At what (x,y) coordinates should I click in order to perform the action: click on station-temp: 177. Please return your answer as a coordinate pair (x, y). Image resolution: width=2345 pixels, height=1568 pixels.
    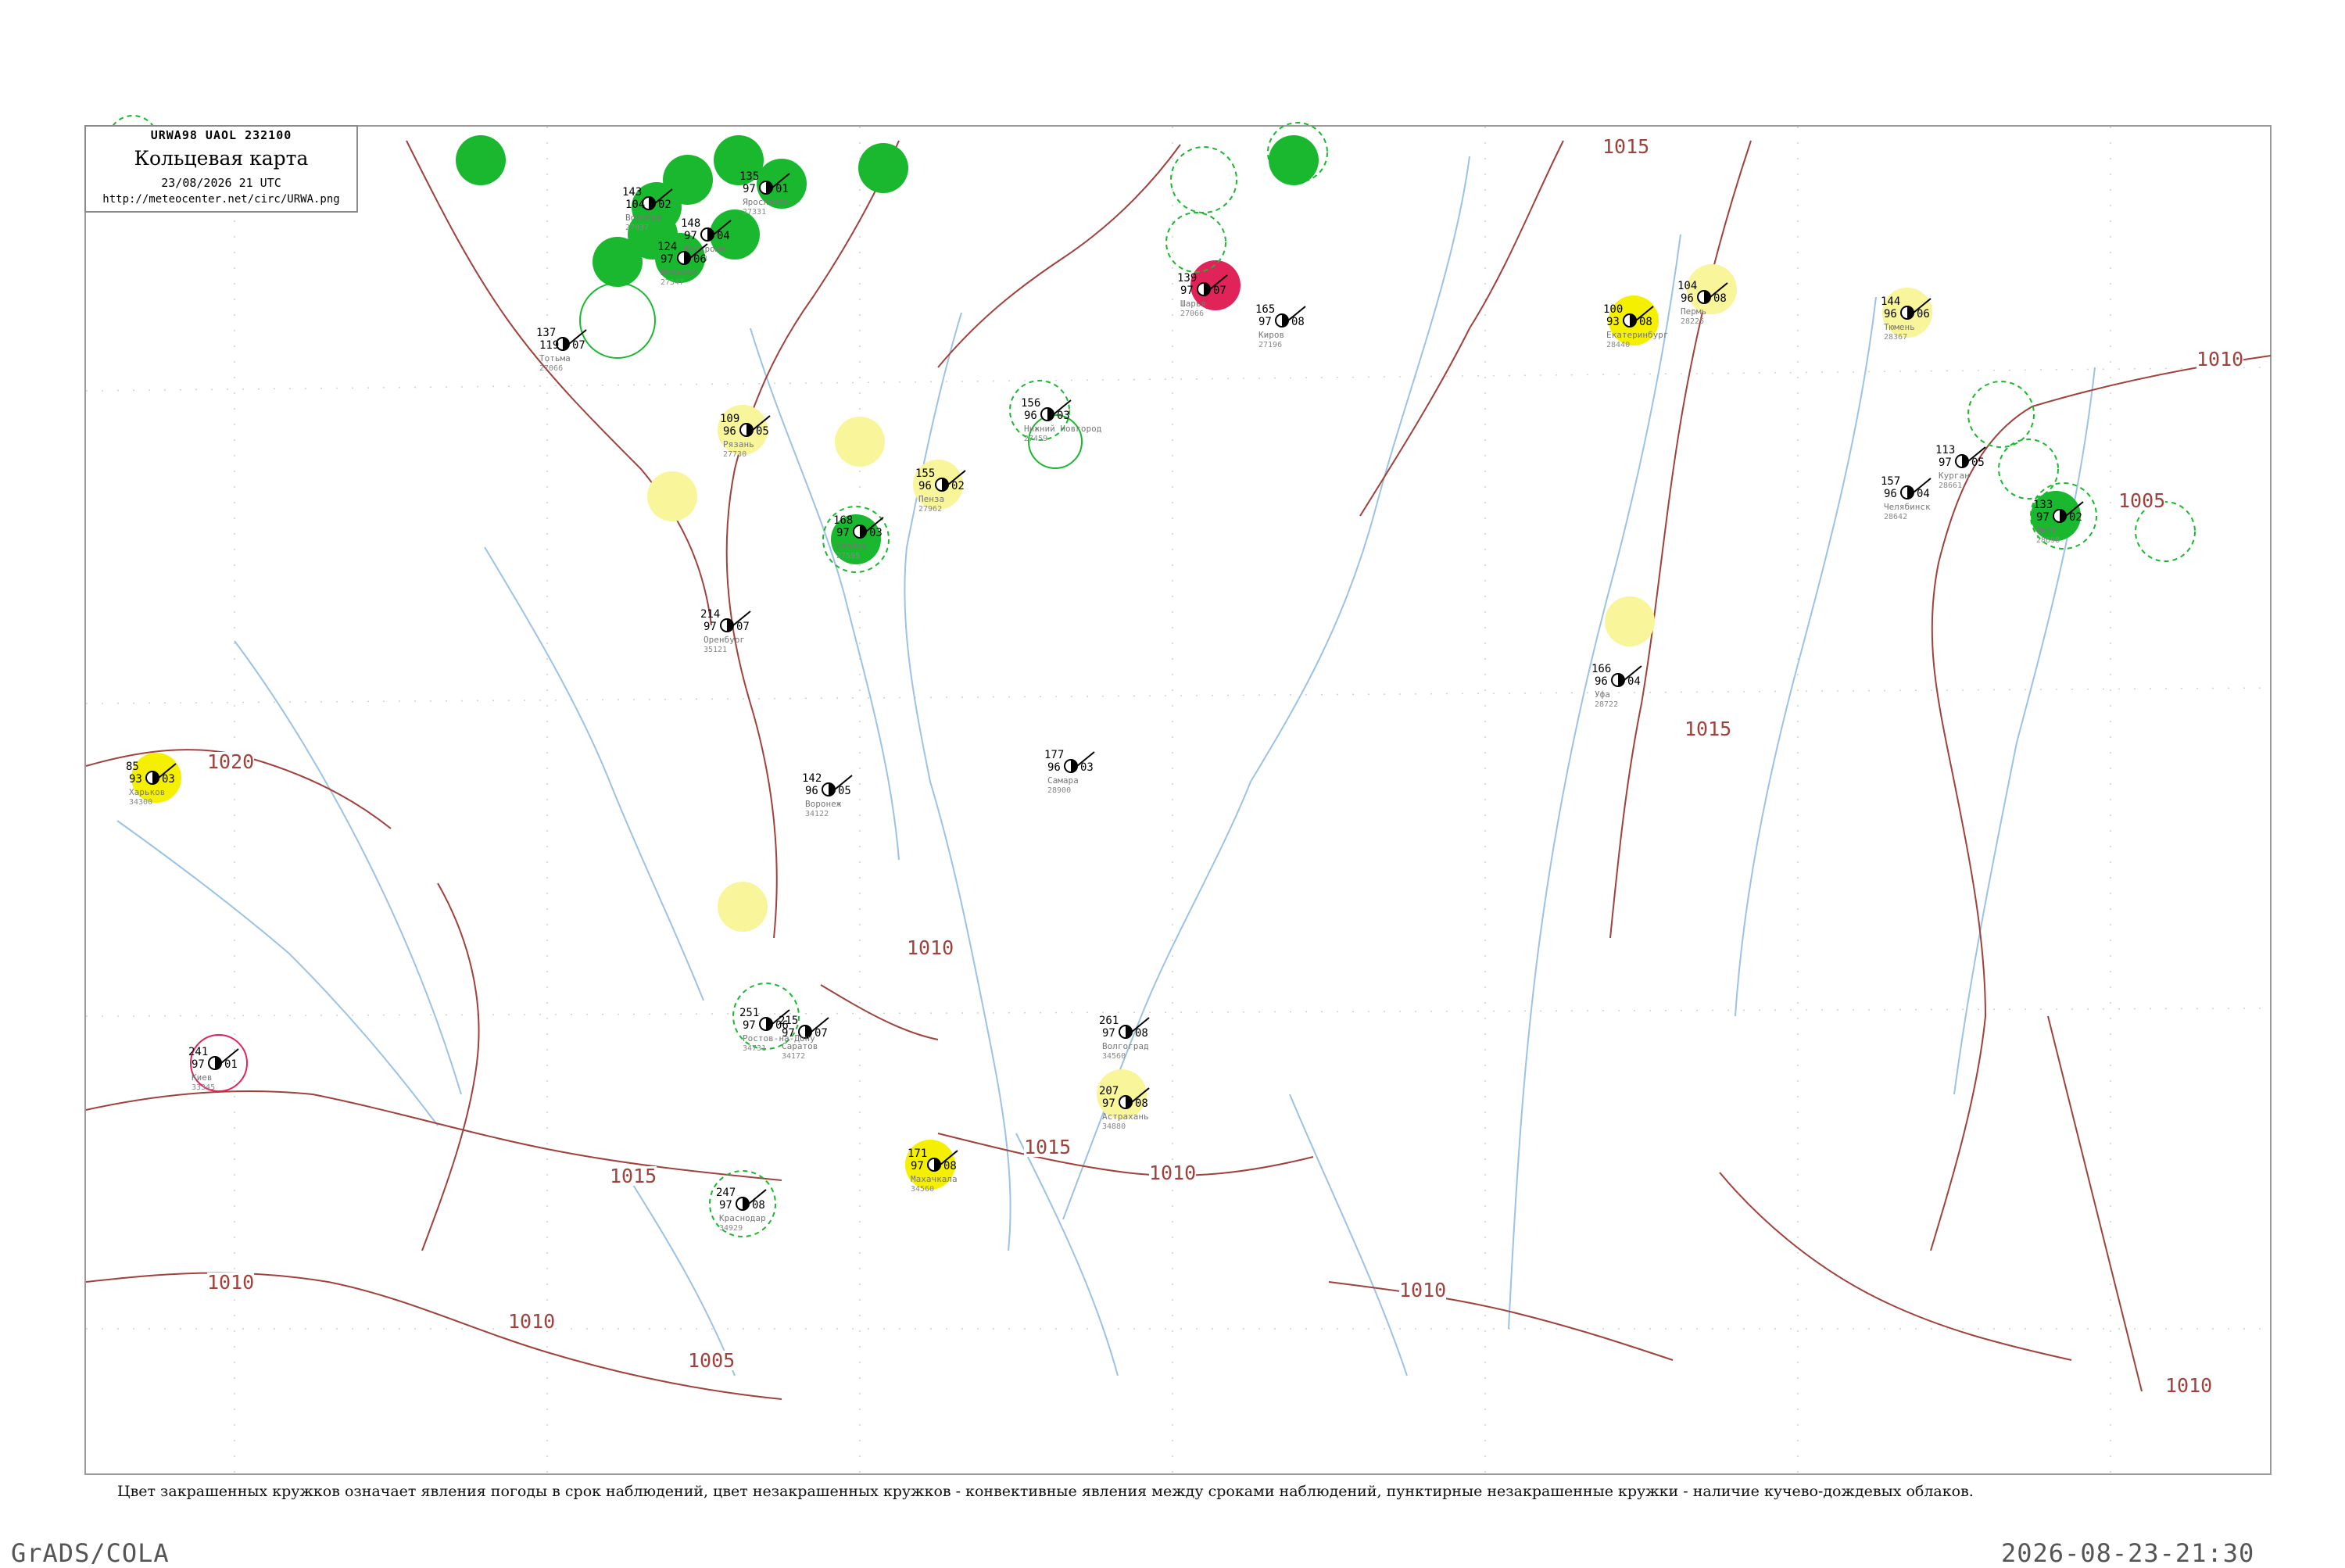
    Looking at the image, I should click on (1054, 755).